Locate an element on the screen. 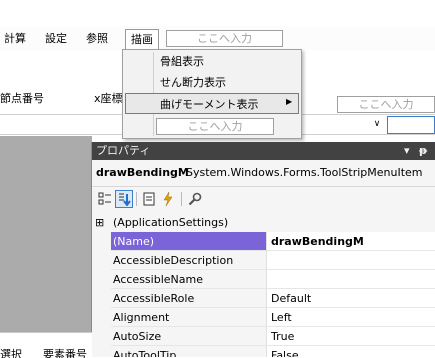  property-name: Alignment is located at coordinates (188, 317).